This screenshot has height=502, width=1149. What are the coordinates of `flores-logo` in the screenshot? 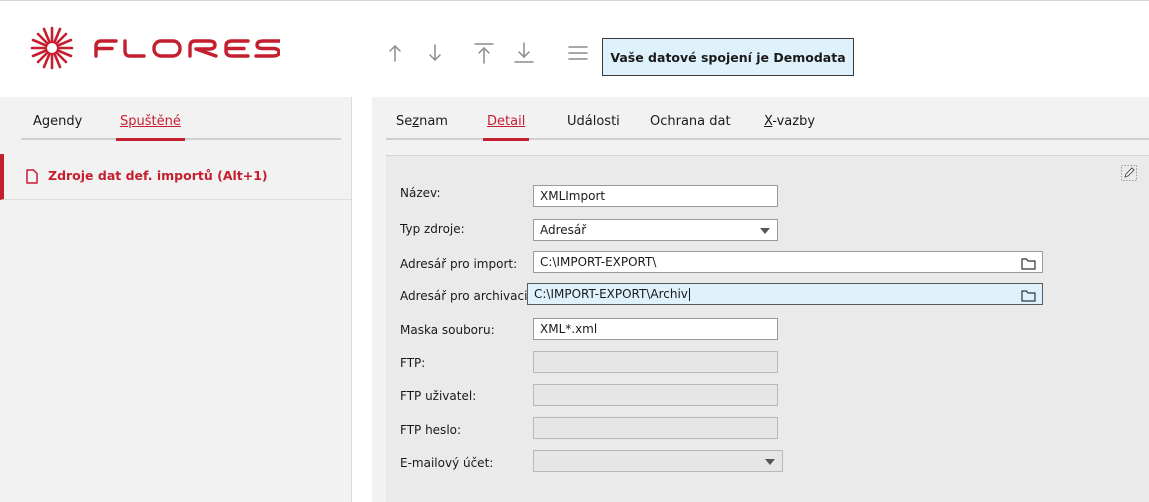 It's located at (155, 48).